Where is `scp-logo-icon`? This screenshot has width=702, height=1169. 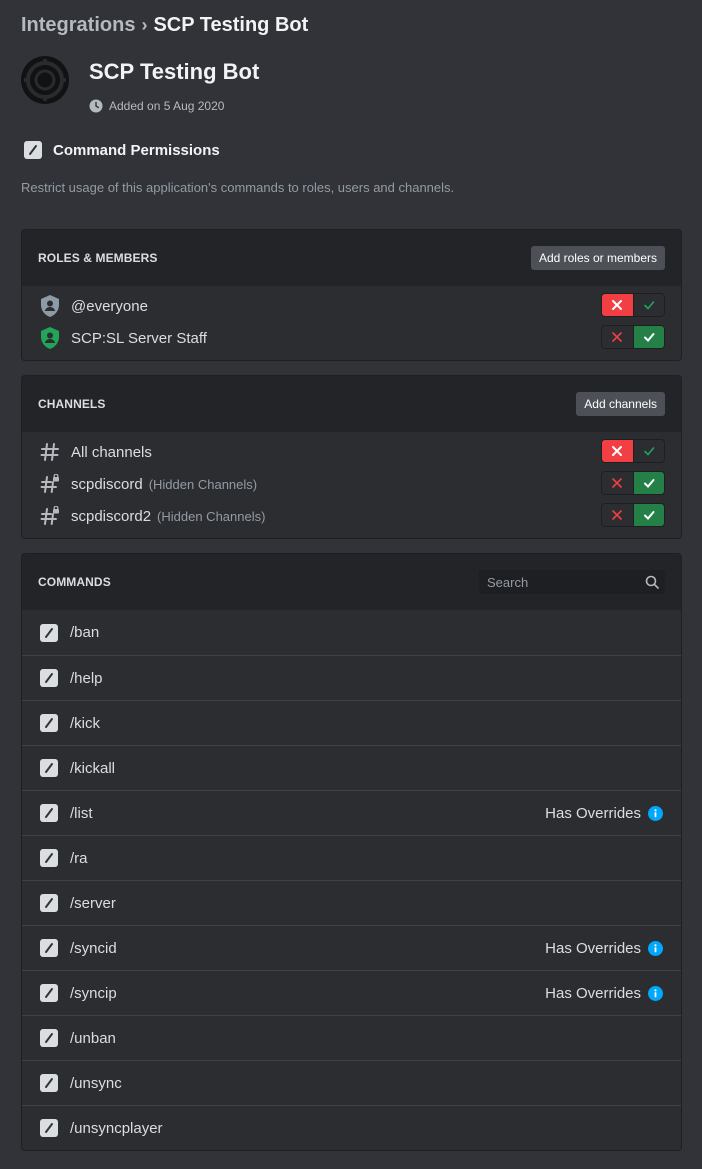
scp-logo-icon is located at coordinates (45, 80).